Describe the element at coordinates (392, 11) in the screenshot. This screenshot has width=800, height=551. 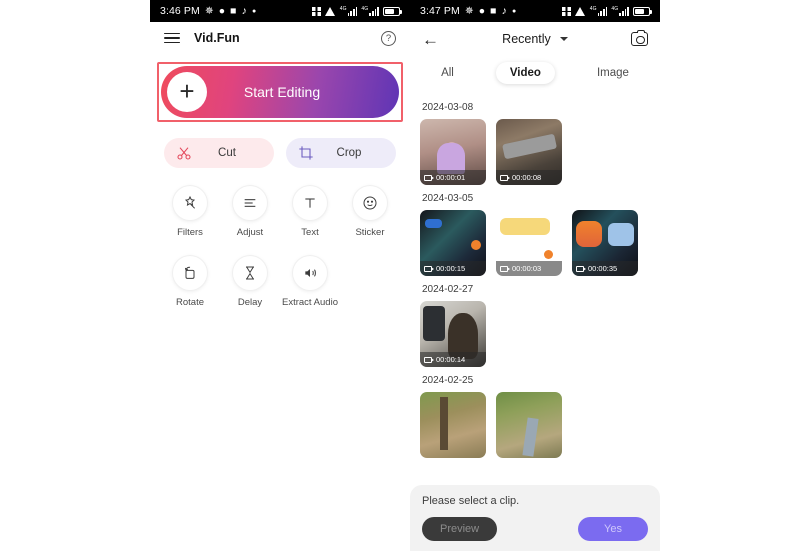
I see `battery-icon` at that location.